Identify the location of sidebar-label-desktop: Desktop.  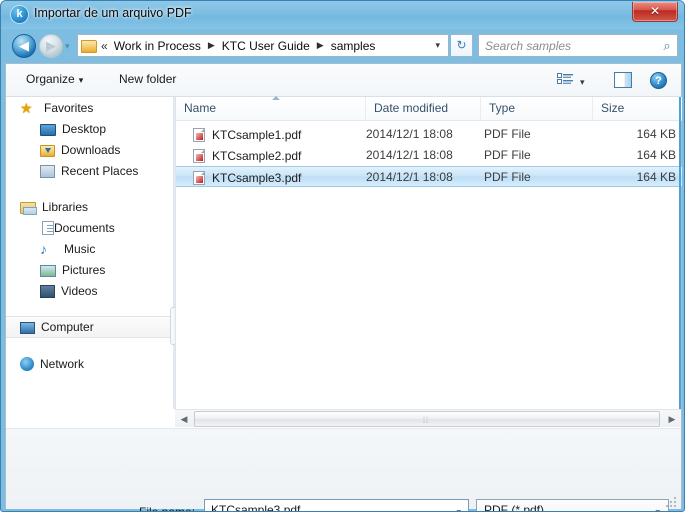
(84, 128).